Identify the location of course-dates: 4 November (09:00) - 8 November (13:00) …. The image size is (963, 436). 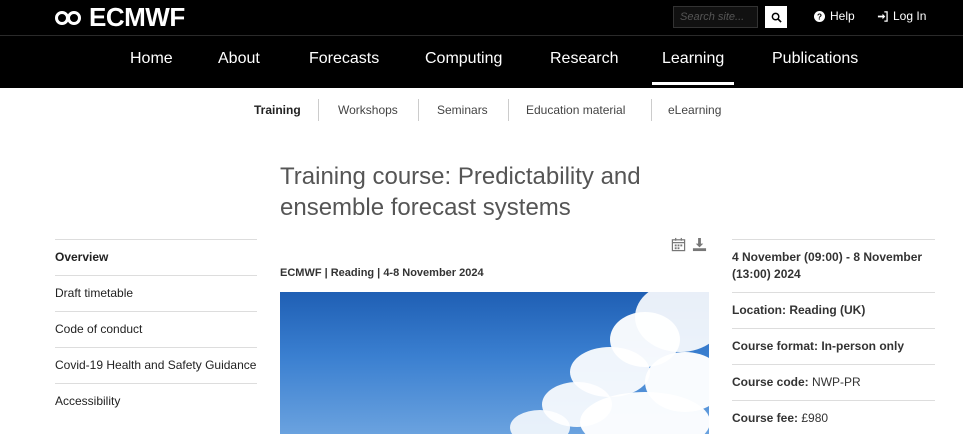
(833, 265).